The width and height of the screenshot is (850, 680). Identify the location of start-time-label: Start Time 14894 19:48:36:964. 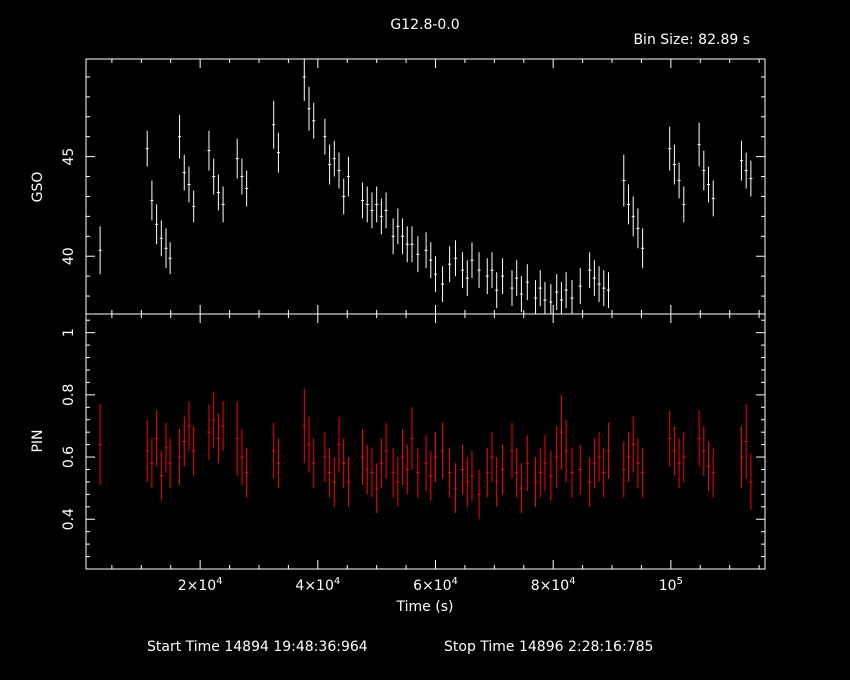
(257, 647).